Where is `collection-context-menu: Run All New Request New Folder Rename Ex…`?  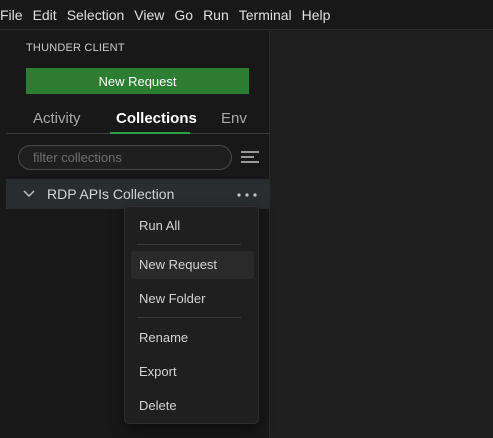 collection-context-menu: Run All New Request New Folder Rename Ex… is located at coordinates (191, 315).